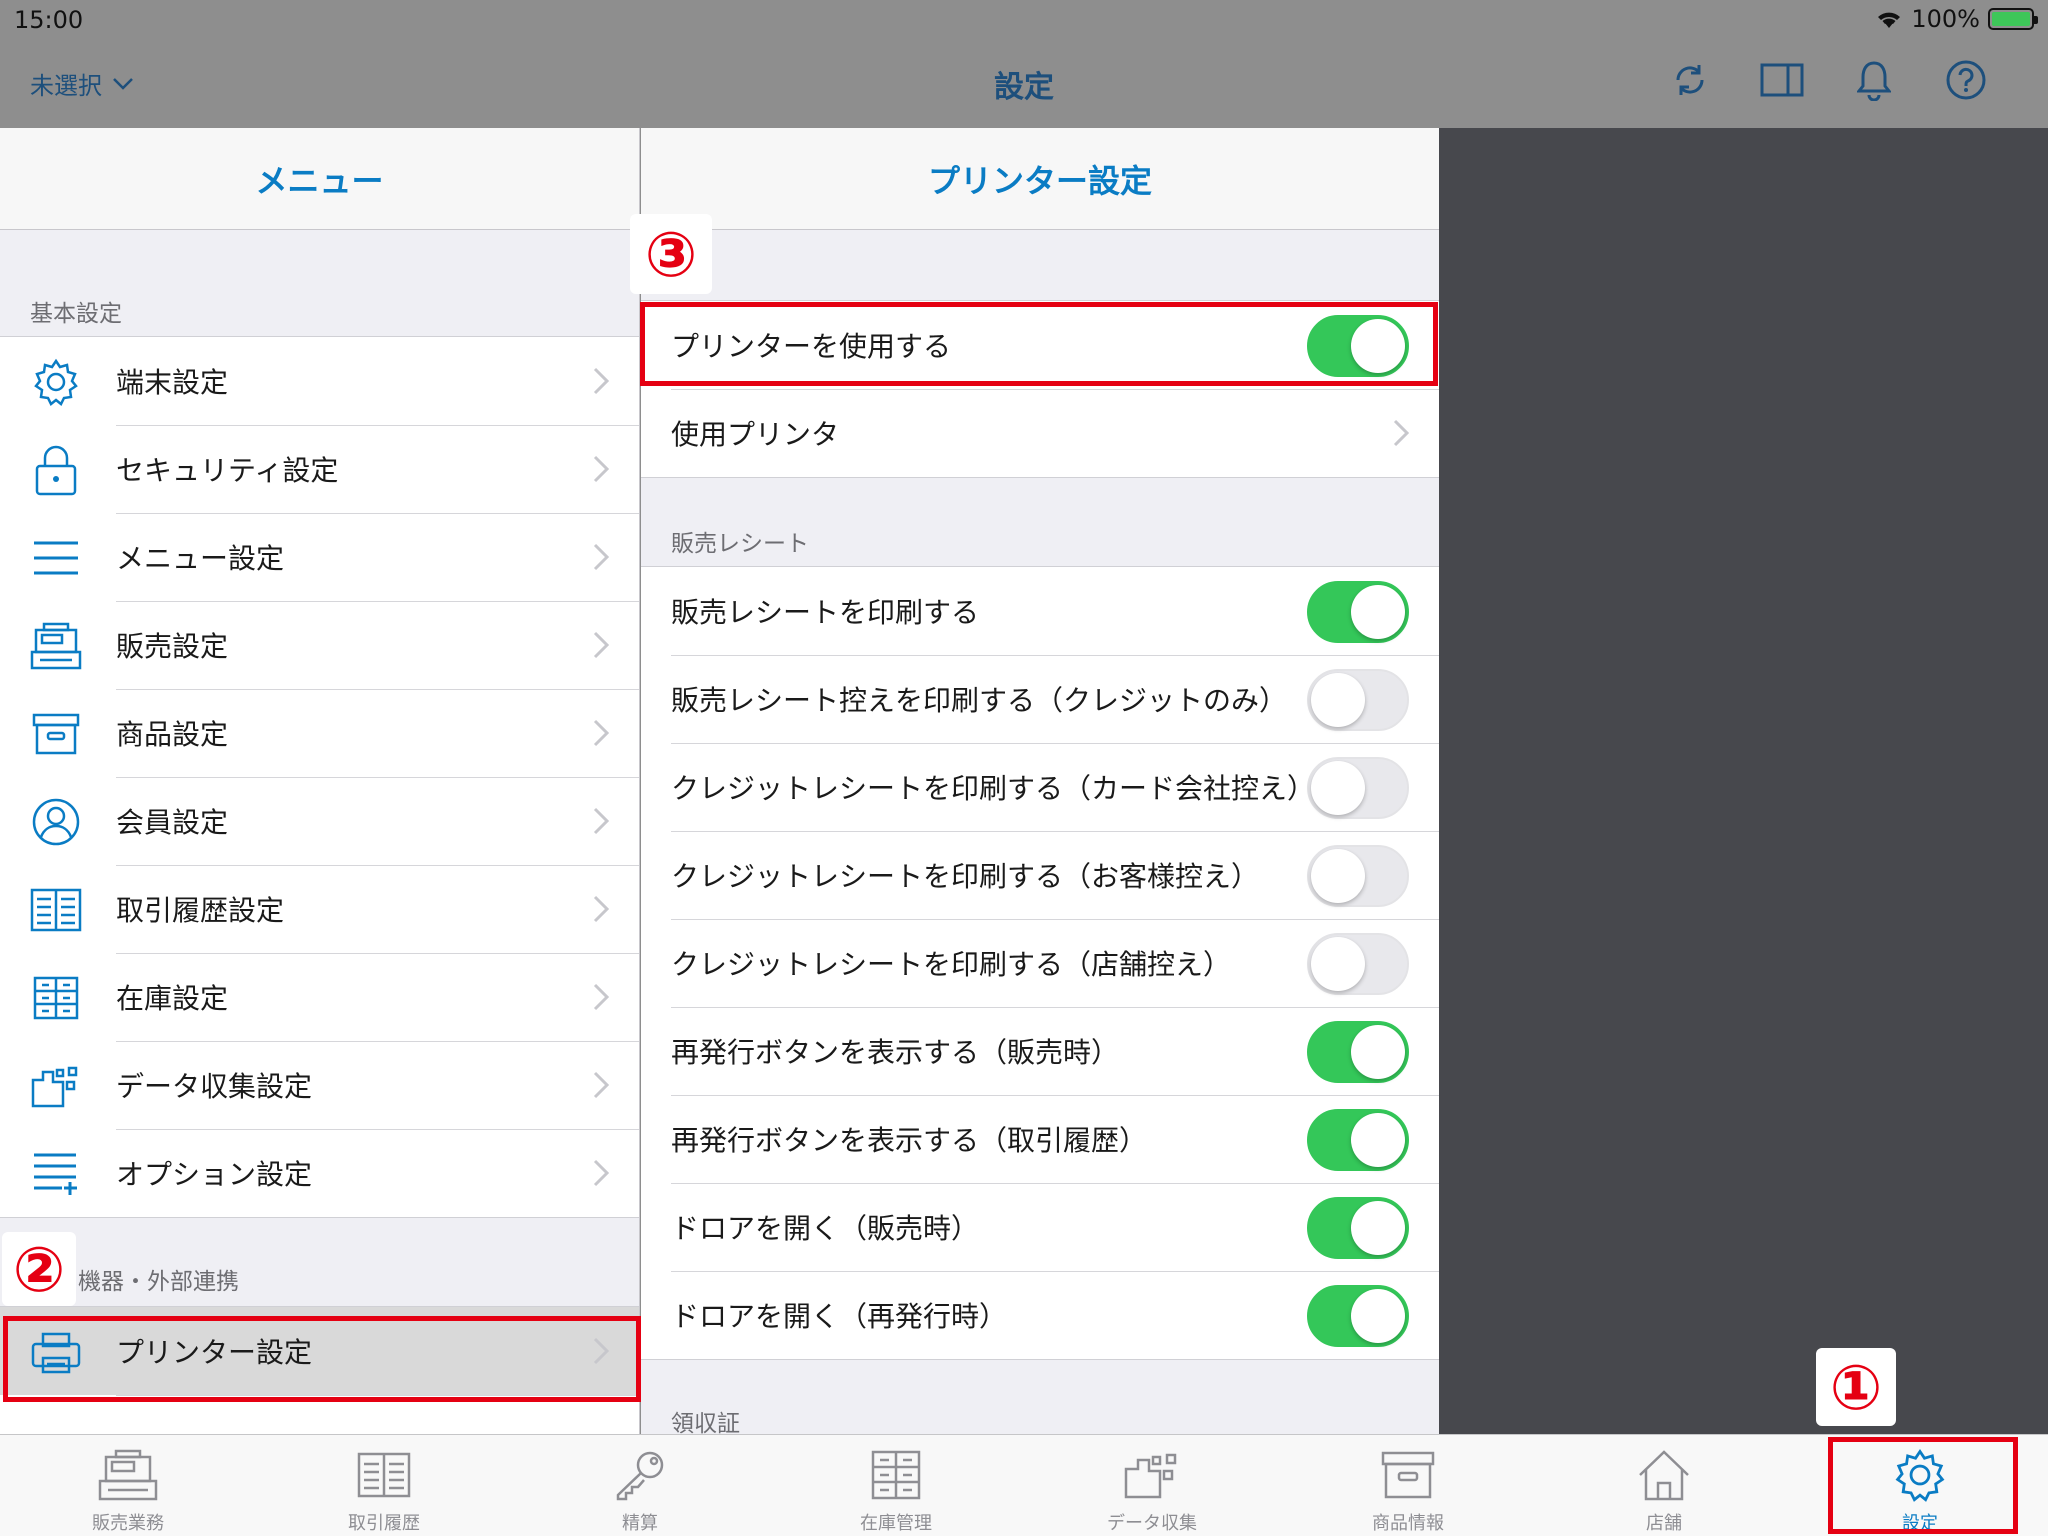 The image size is (2048, 1536). I want to click on step-marker-3: ③, so click(671, 254).